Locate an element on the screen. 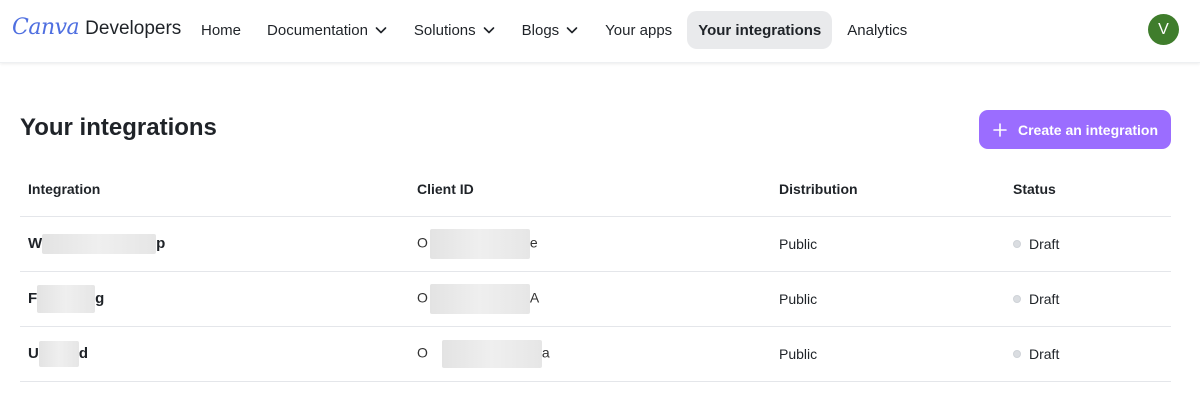 The width and height of the screenshot is (1200, 405). create-integration-label: Create an integration is located at coordinates (1088, 129).